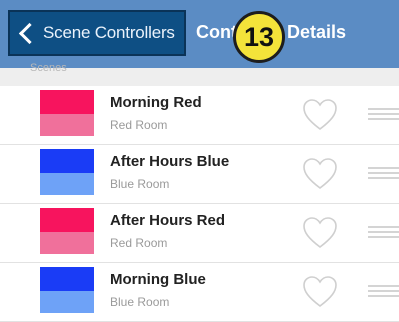 The image size is (399, 322). Describe the element at coordinates (29, 33) in the screenshot. I see `chevron-left-icon` at that location.